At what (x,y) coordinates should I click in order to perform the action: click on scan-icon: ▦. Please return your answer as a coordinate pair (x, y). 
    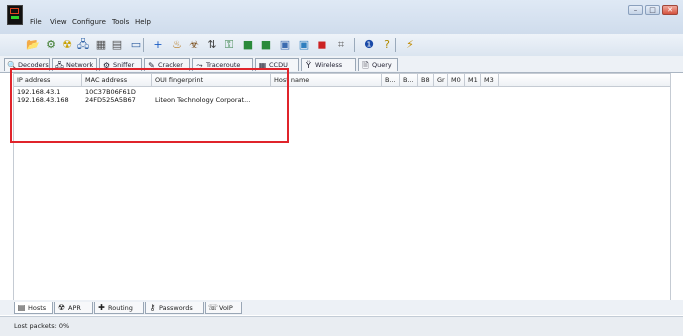
    Looking at the image, I should click on (101, 45).